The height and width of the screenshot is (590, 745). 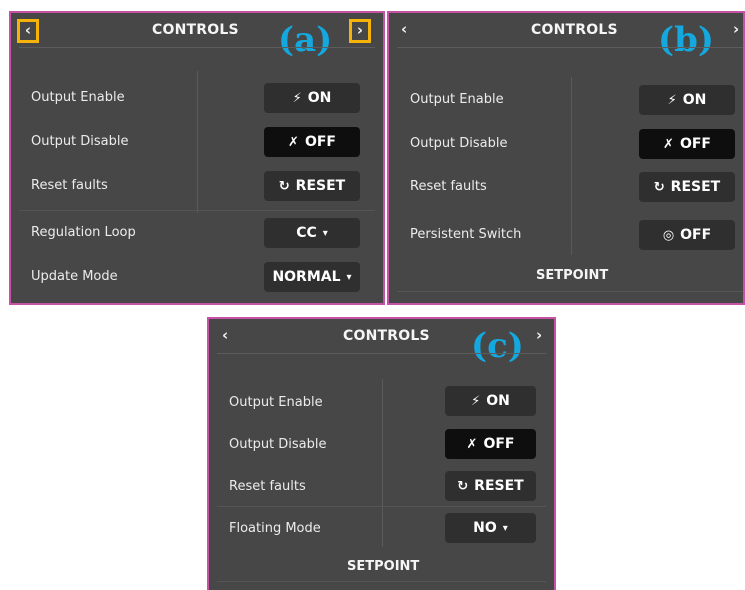 What do you see at coordinates (686, 40) in the screenshot?
I see `figure-label-b: (b)` at bounding box center [686, 40].